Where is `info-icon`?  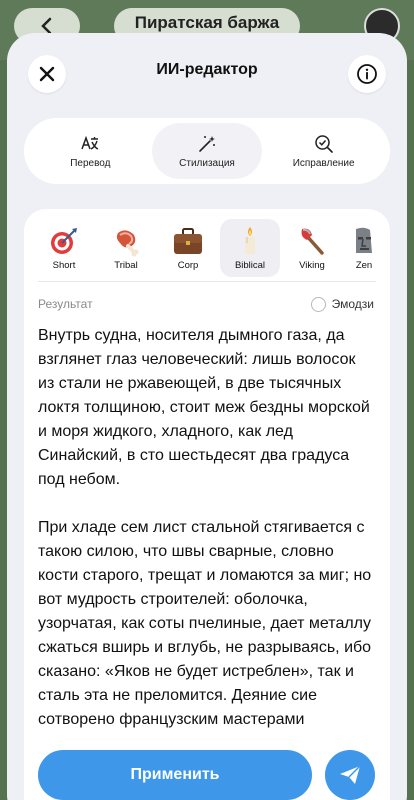 info-icon is located at coordinates (367, 74).